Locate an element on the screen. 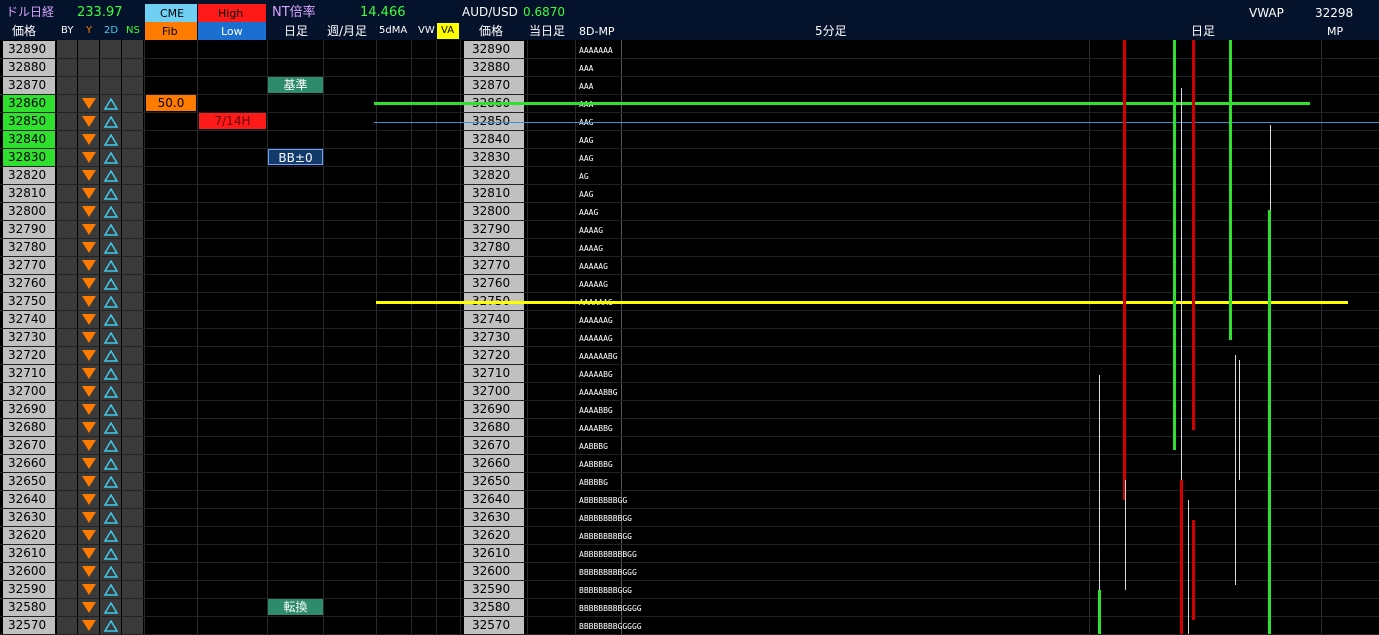 The width and height of the screenshot is (1379, 635). price-cell-left: 32720 is located at coordinates (29, 355).